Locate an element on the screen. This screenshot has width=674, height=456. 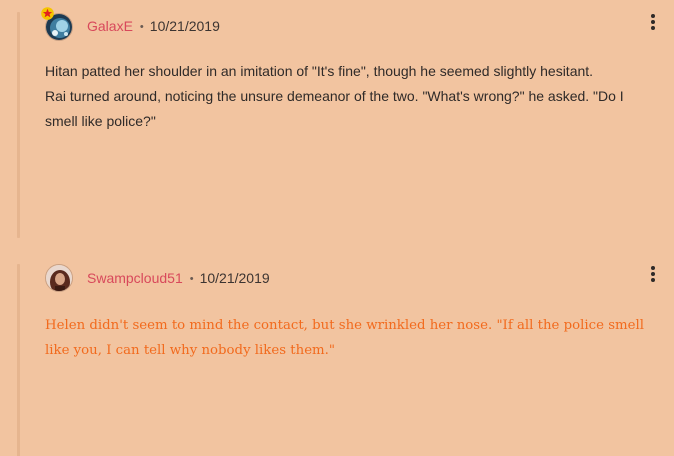
star-badge-icon is located at coordinates (47, 13).